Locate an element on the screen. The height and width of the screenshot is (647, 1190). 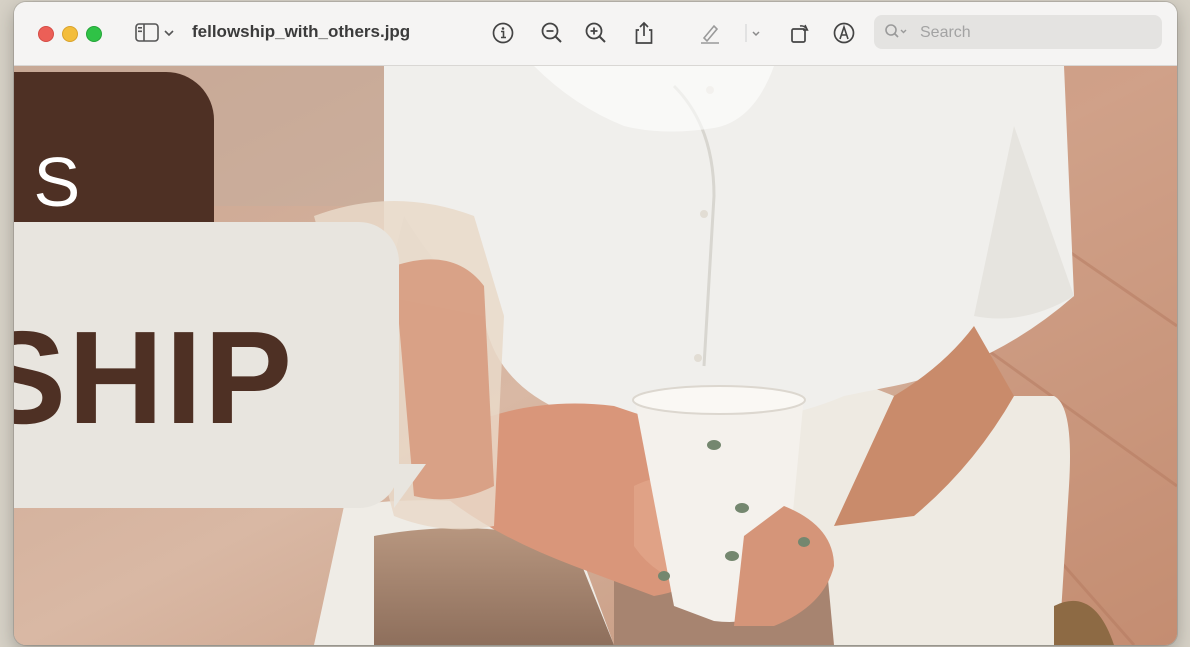
toolbar: fellowship_with_others.jpg is located at coordinates (595, 34).